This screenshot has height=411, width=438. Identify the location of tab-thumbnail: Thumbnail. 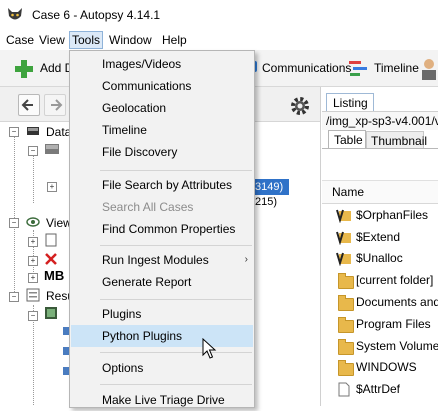
(396, 140).